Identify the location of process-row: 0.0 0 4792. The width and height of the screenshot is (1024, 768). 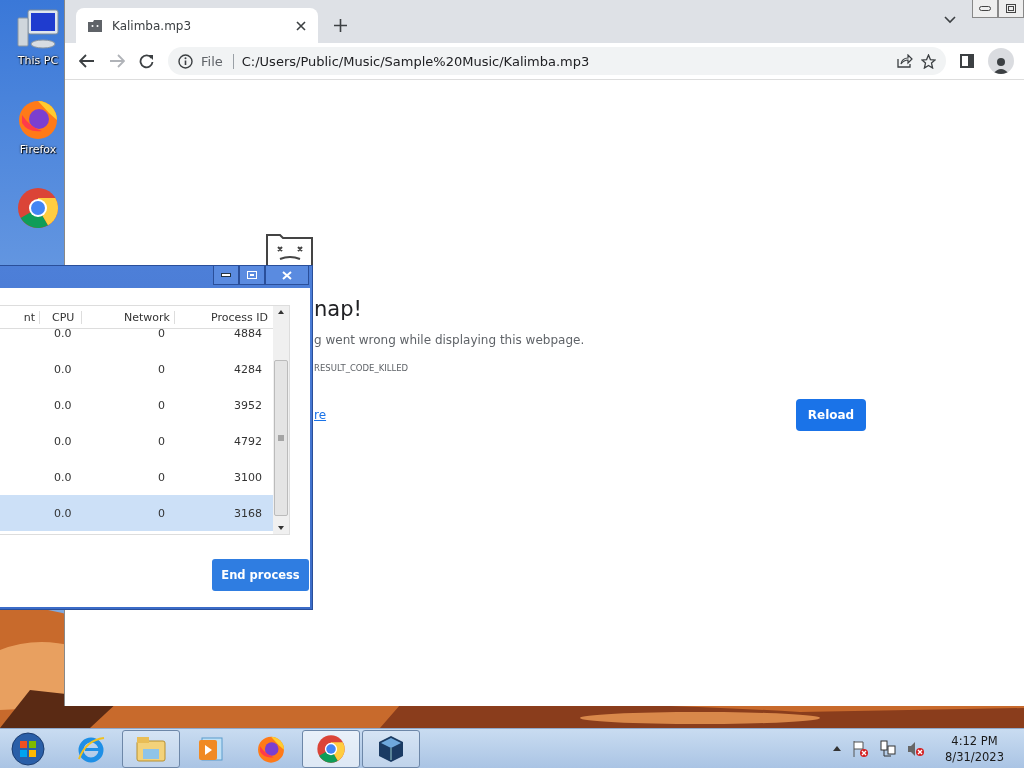
(136, 441).